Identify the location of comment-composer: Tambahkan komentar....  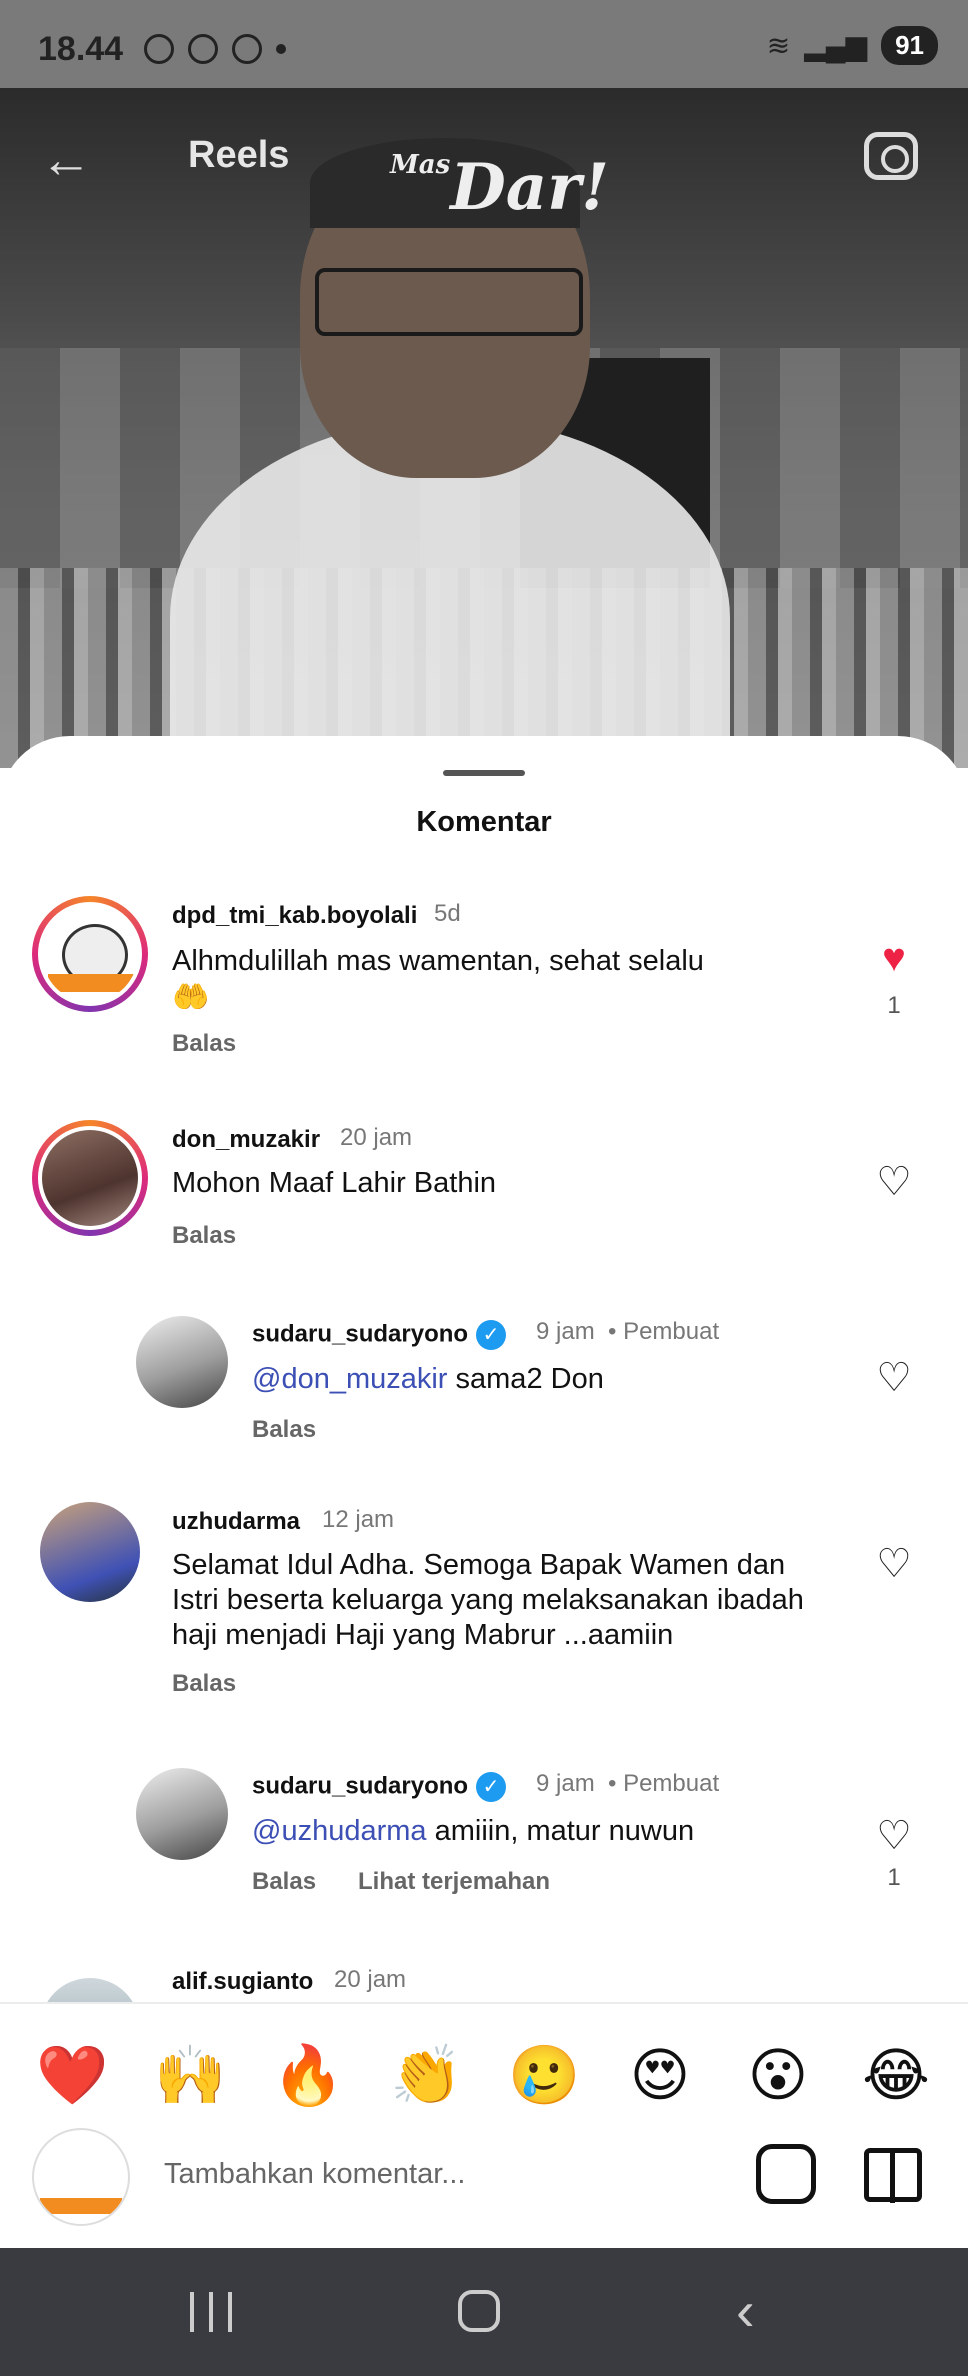
(484, 2185).